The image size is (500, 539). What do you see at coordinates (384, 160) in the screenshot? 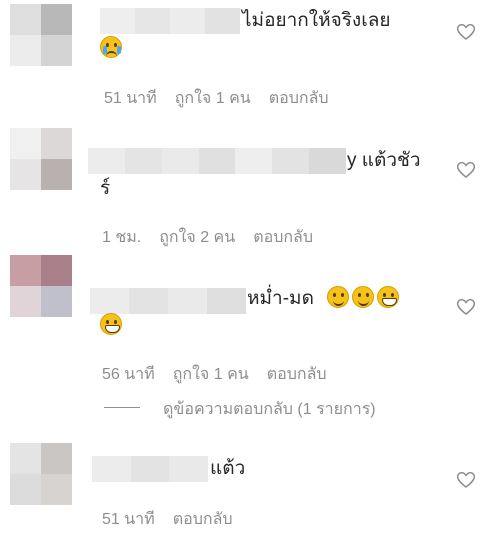
I see `comment-text: y แต้วชัว` at bounding box center [384, 160].